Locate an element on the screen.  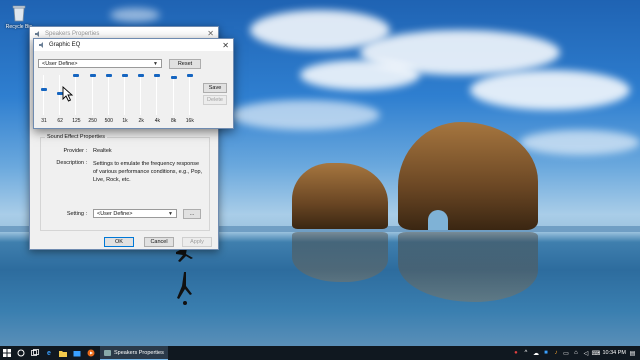
taskbar-app-label: Speakers Properties is located at coordinates (139, 352).